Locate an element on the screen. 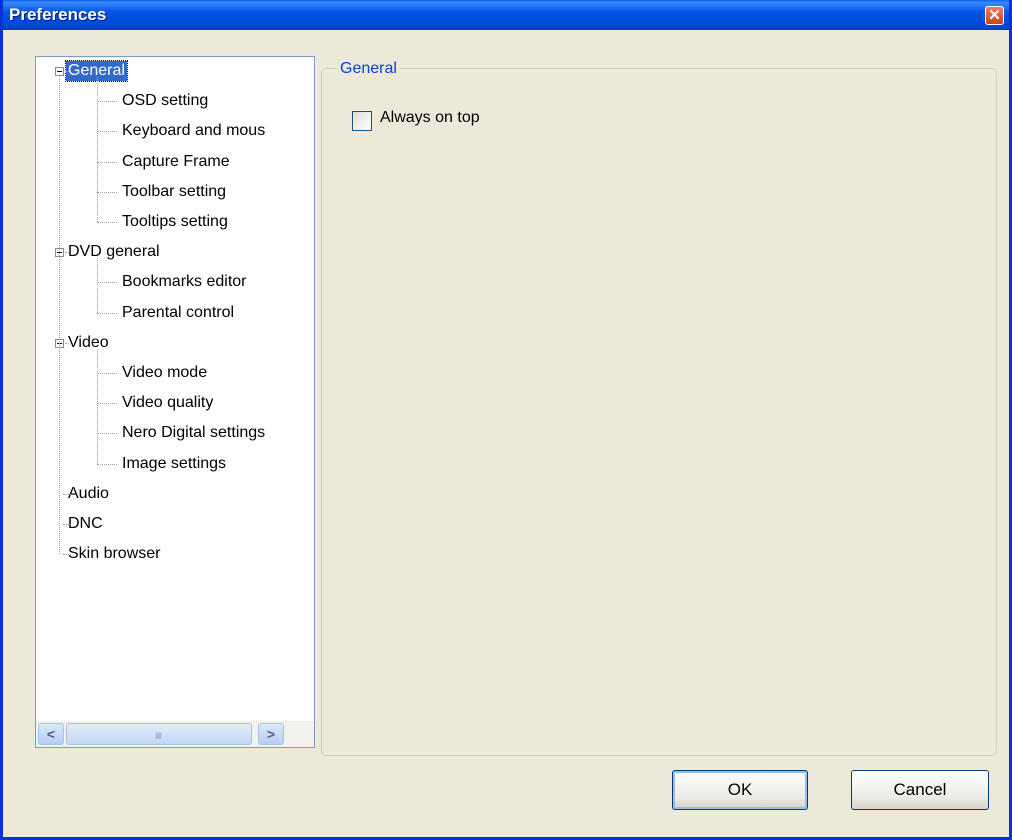 This screenshot has height=840, width=1012. scroll-right-button: > is located at coordinates (271, 734).